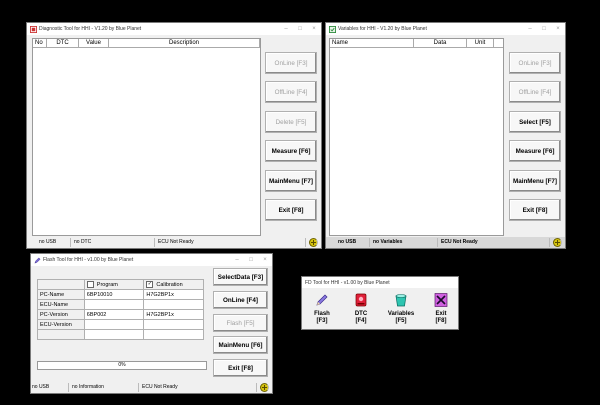  What do you see at coordinates (372, 43) in the screenshot?
I see `col-name: Name` at bounding box center [372, 43].